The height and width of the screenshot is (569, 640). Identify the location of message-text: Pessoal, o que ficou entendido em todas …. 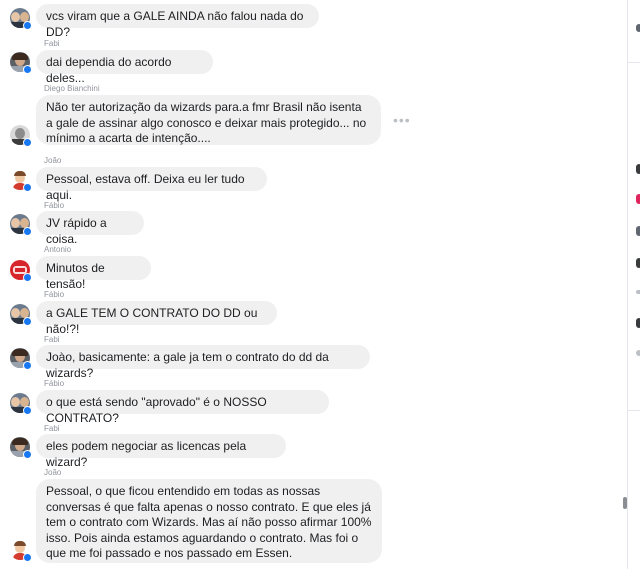
(209, 522).